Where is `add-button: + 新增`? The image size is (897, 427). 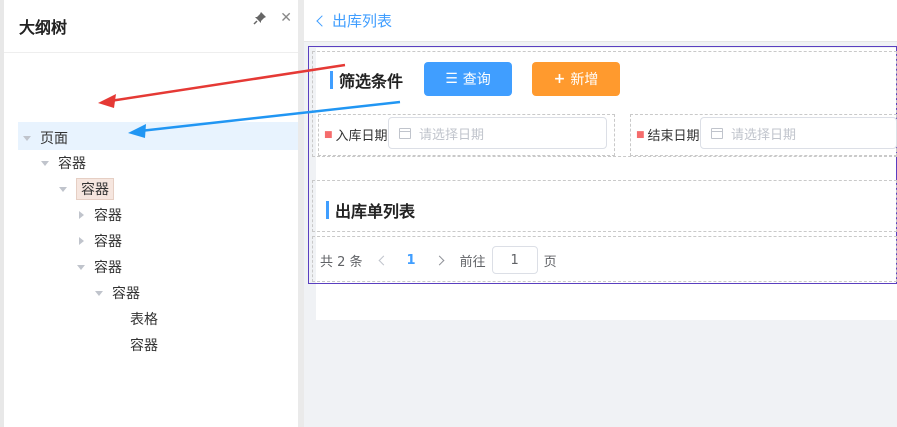
add-button: + 新增 is located at coordinates (576, 79).